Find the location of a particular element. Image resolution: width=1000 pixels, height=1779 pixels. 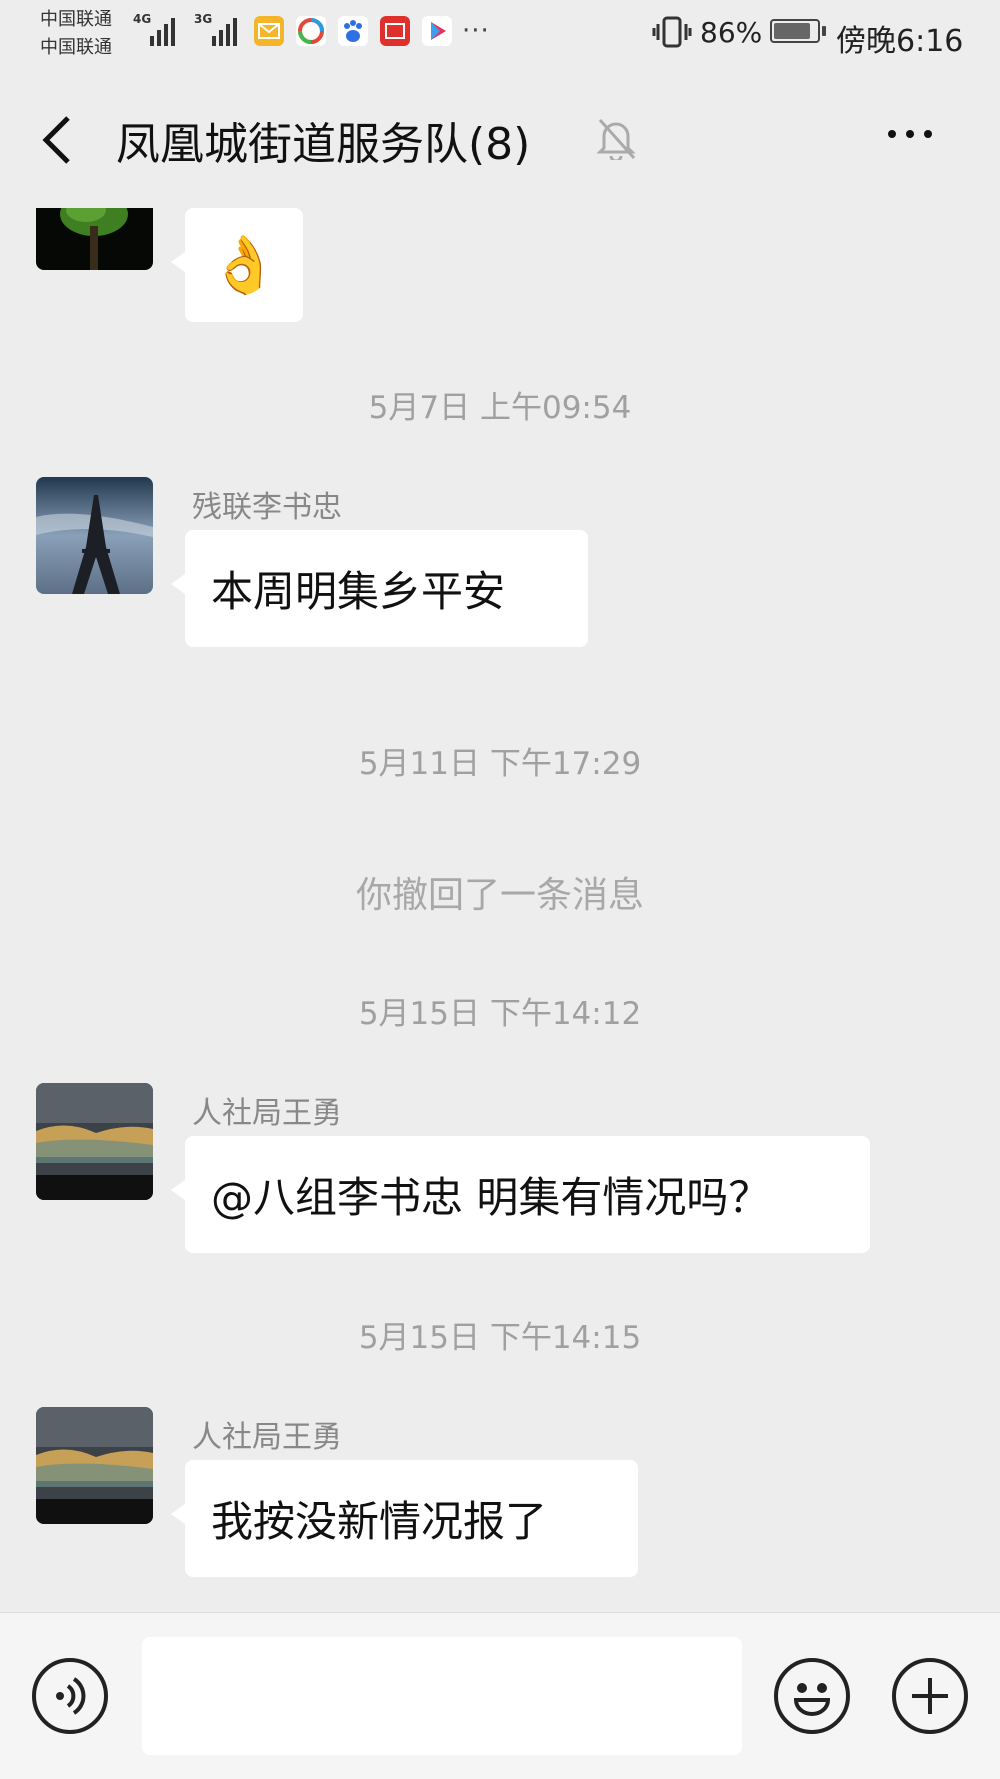

message-input is located at coordinates (442, 1696).